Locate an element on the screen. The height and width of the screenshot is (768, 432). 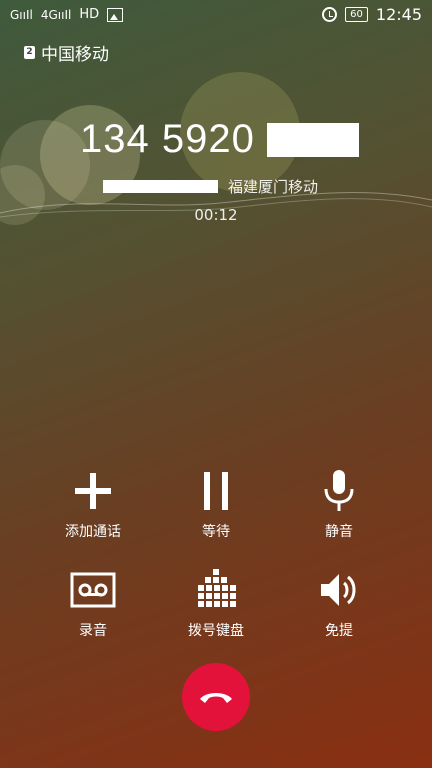
gallery-icon is located at coordinates (115, 14).